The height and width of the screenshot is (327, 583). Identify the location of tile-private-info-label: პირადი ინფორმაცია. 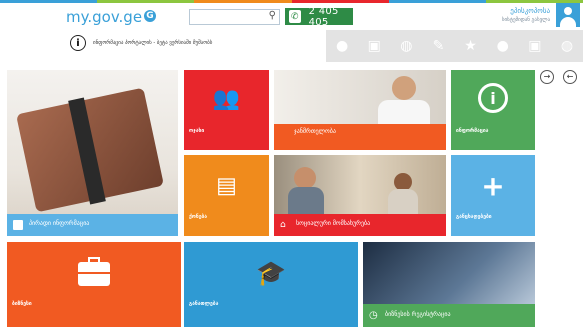
(59, 223).